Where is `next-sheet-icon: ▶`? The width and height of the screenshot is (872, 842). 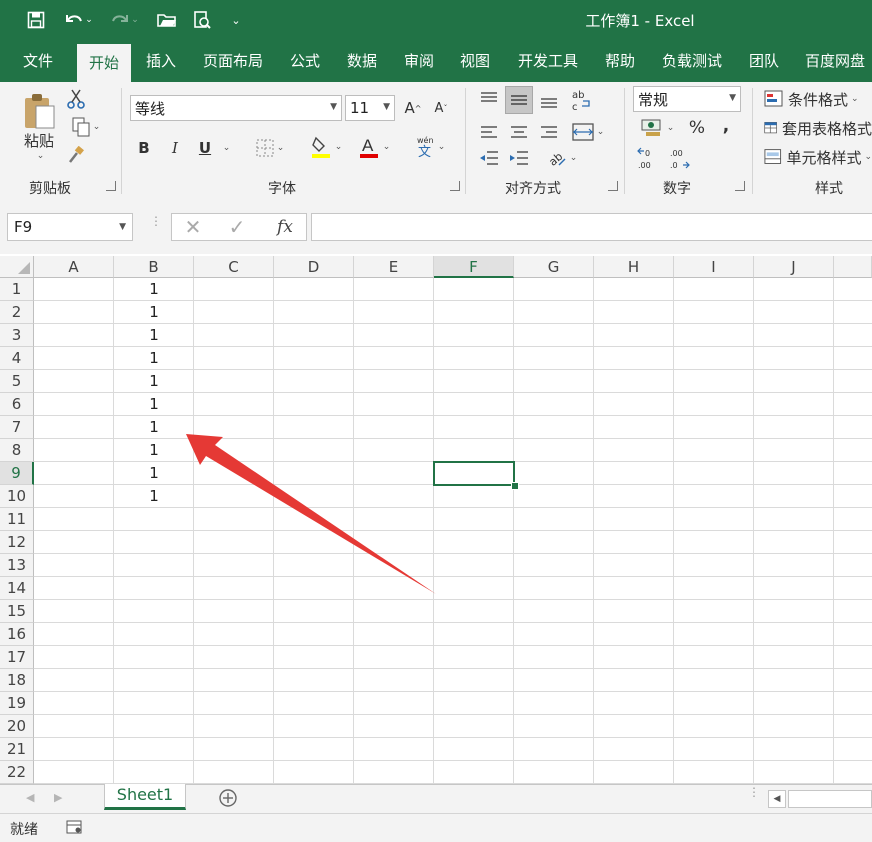 next-sheet-icon: ▶ is located at coordinates (60, 798).